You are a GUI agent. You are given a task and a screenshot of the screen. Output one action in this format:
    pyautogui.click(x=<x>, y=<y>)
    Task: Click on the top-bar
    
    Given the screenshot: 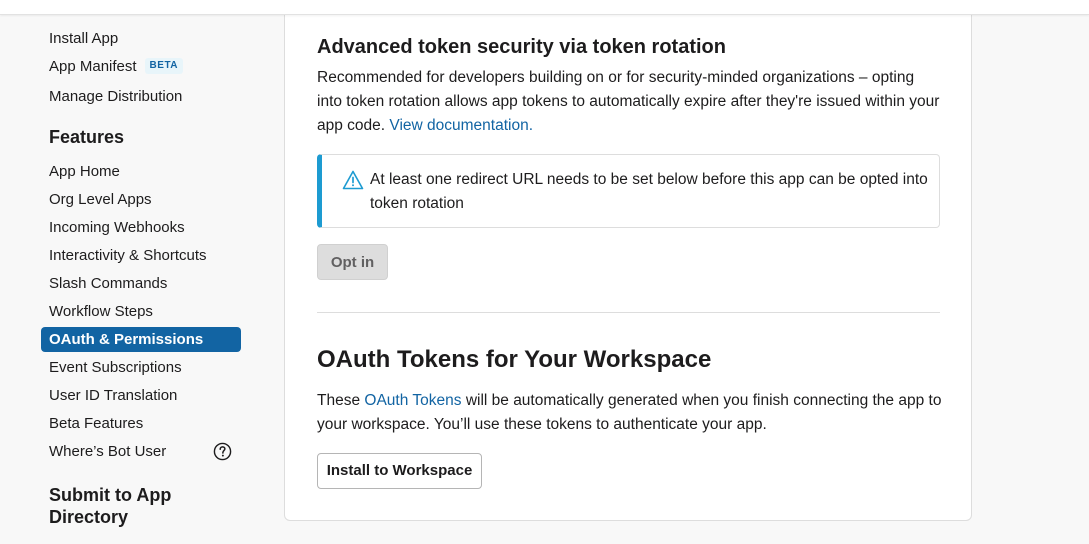 What is the action you would take?
    pyautogui.click(x=544, y=7)
    